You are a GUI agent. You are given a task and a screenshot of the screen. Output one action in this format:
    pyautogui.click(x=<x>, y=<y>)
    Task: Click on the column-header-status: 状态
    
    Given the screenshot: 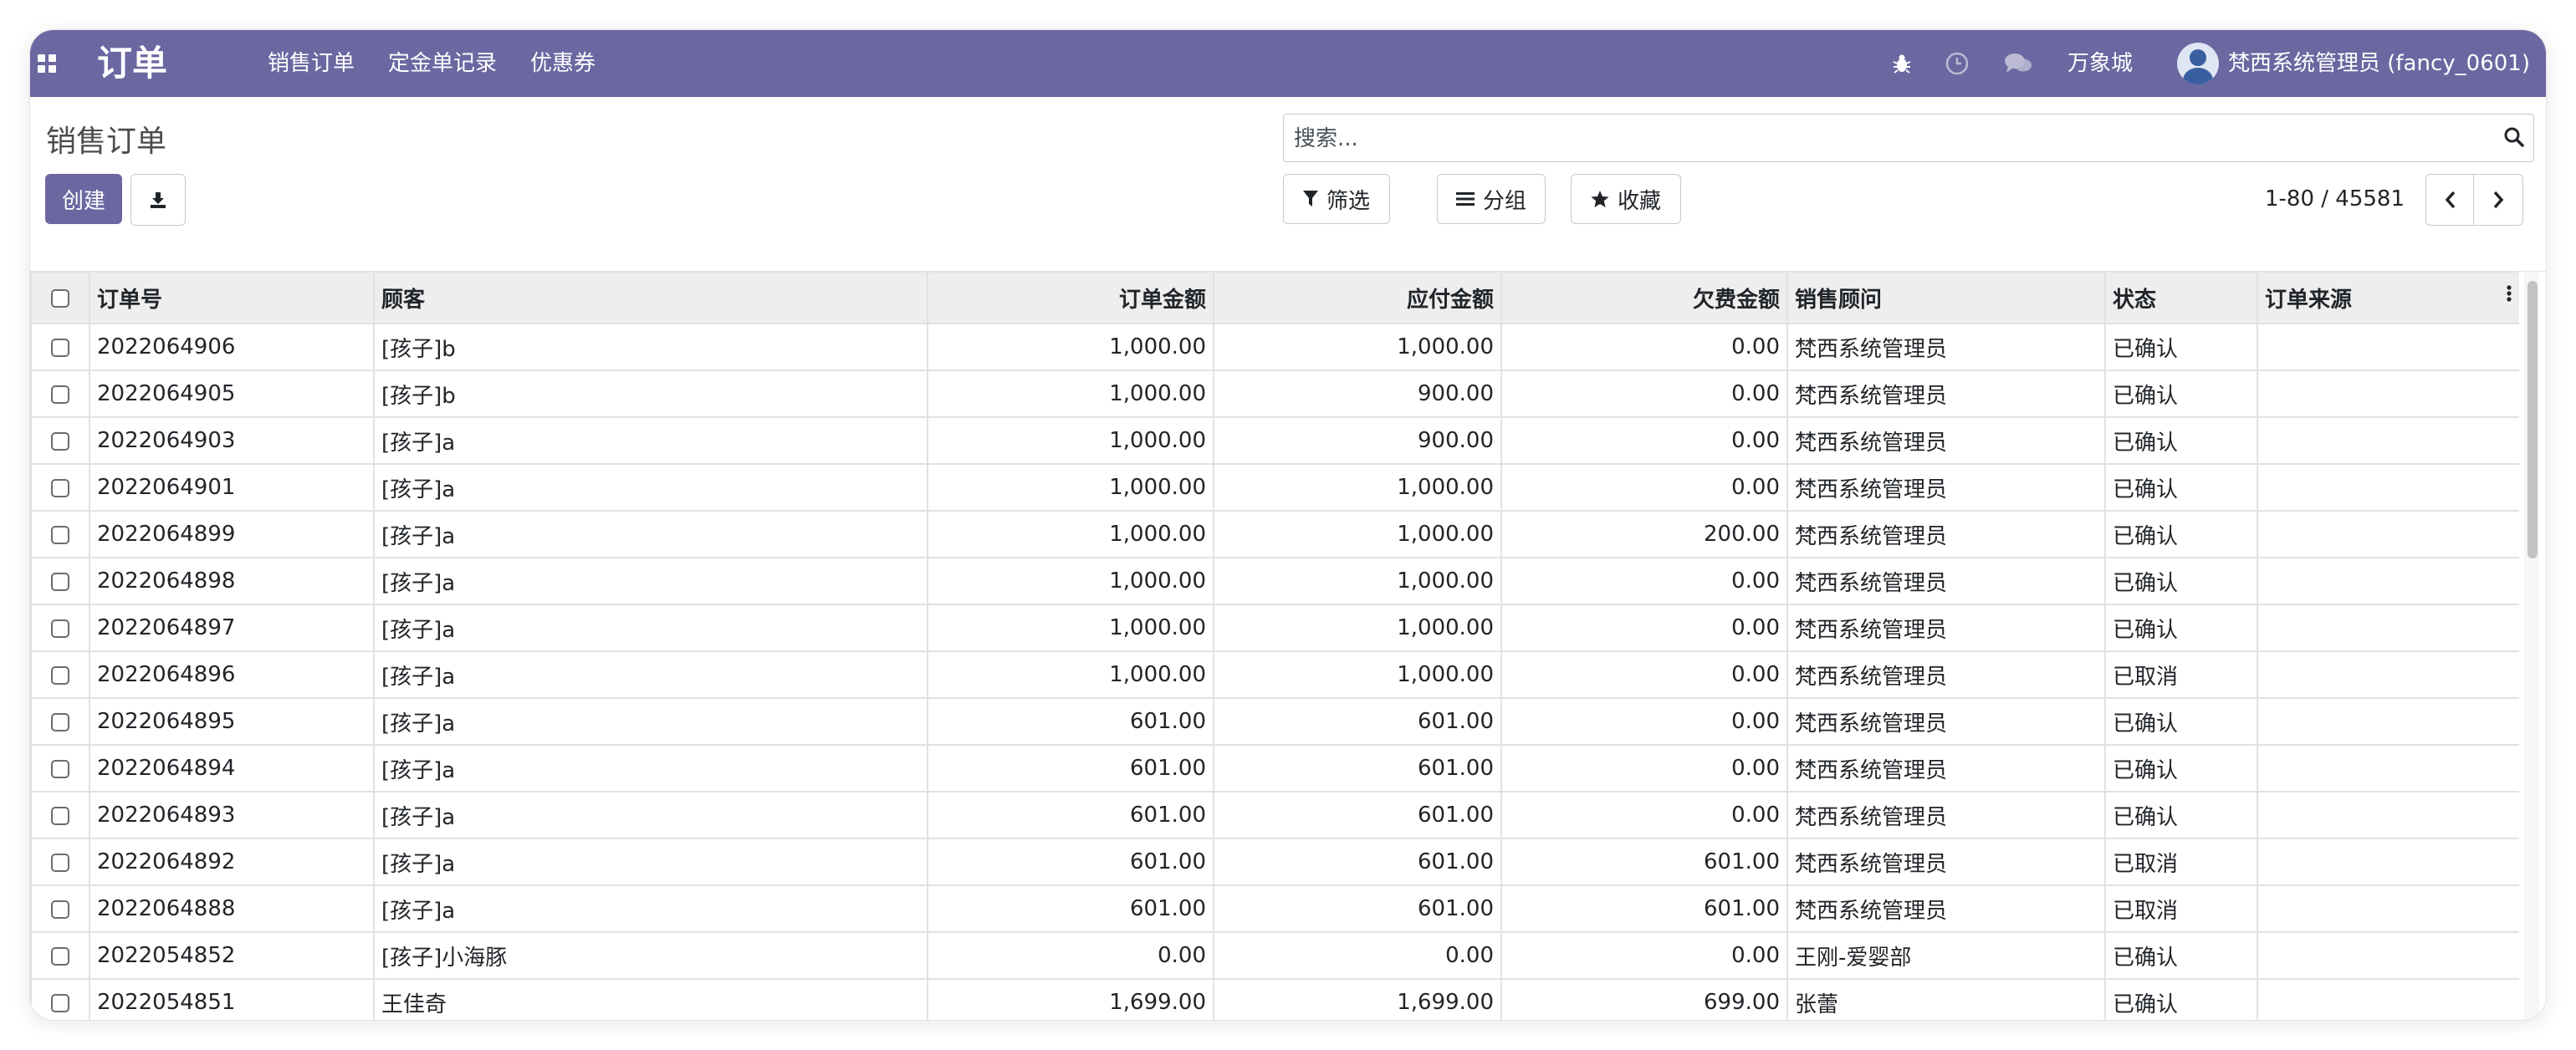 What is the action you would take?
    pyautogui.click(x=2181, y=297)
    